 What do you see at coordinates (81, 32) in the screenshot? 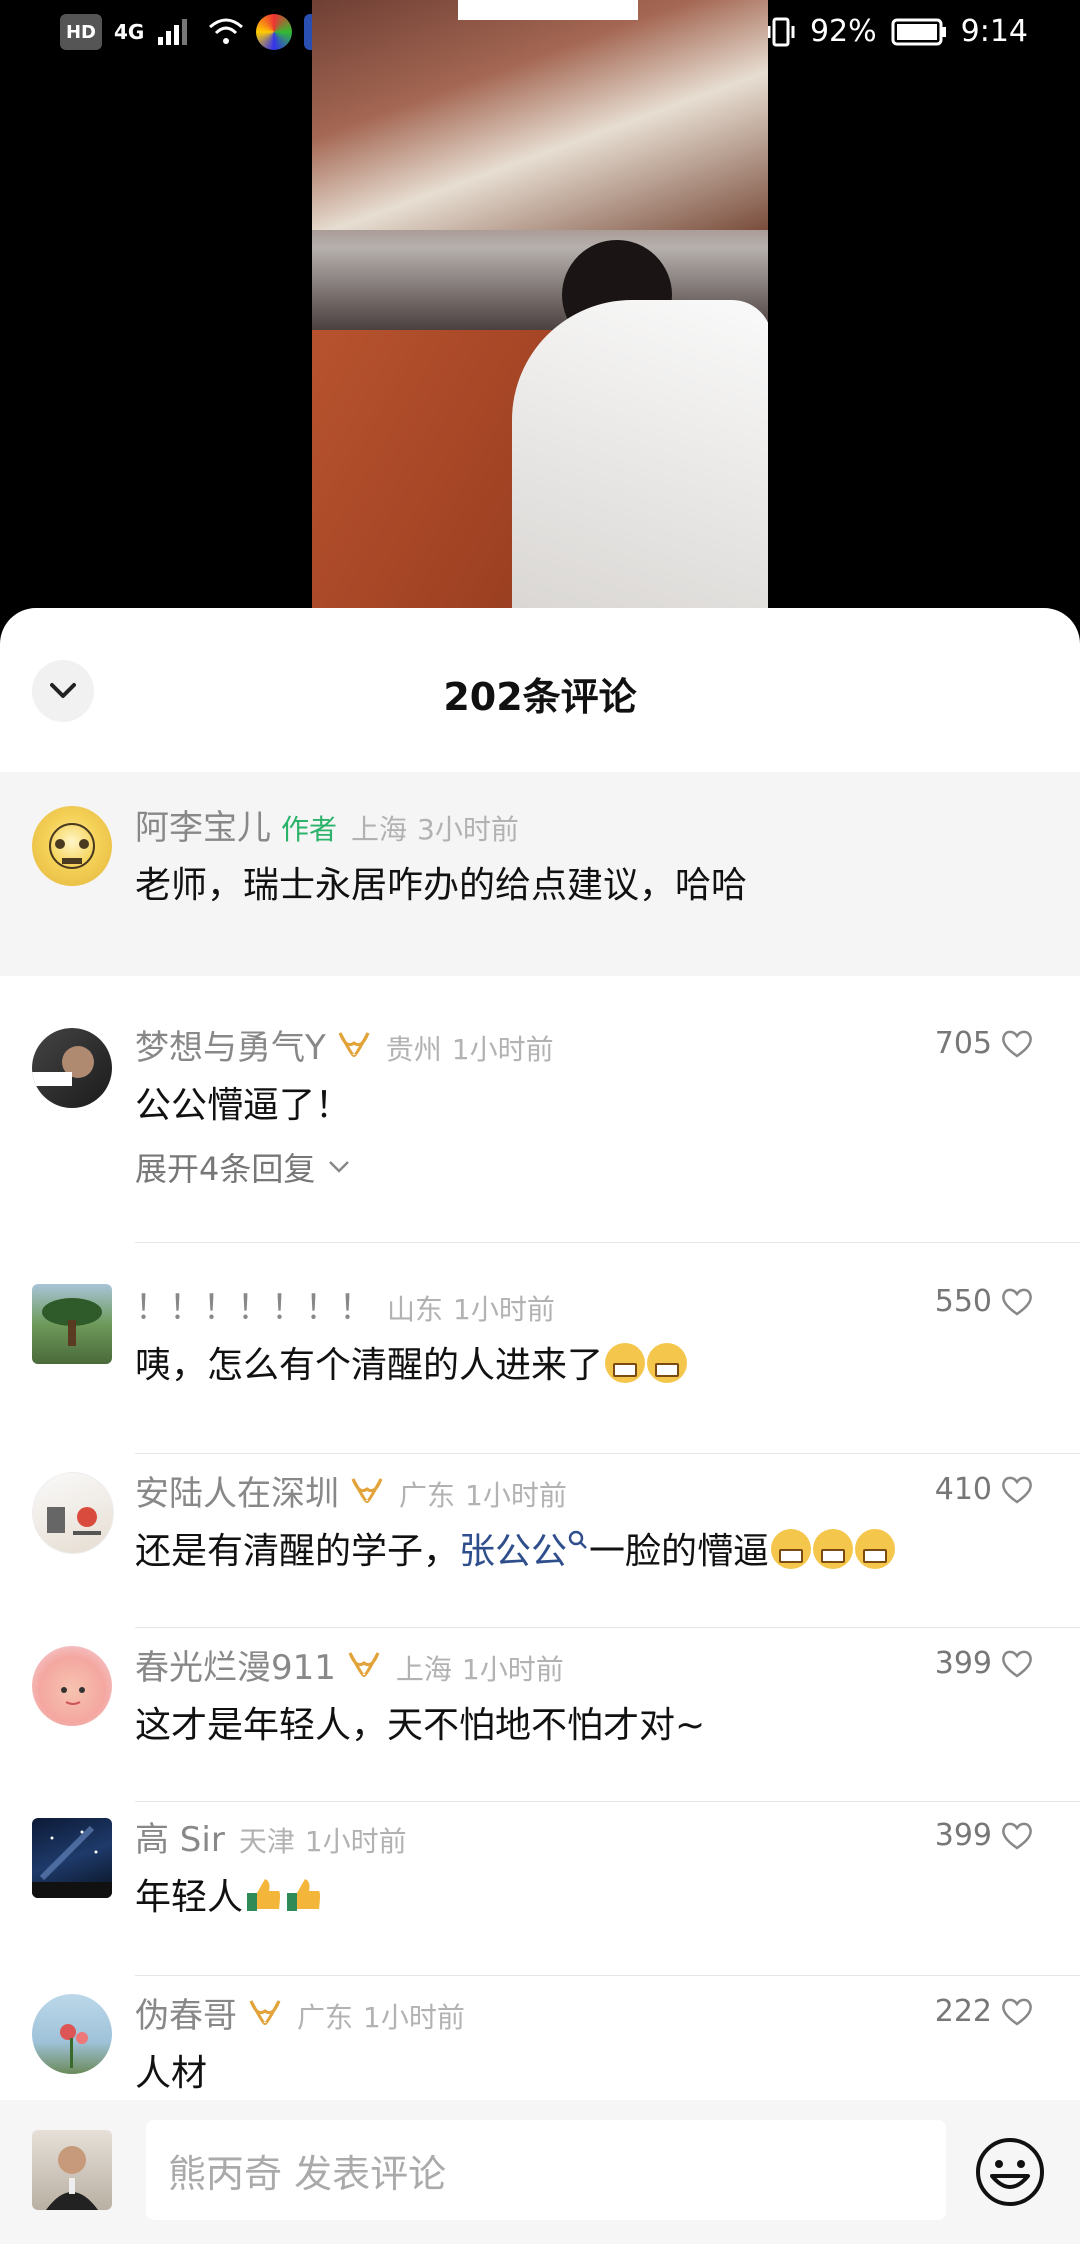
I see `hd-indicator: HD` at bounding box center [81, 32].